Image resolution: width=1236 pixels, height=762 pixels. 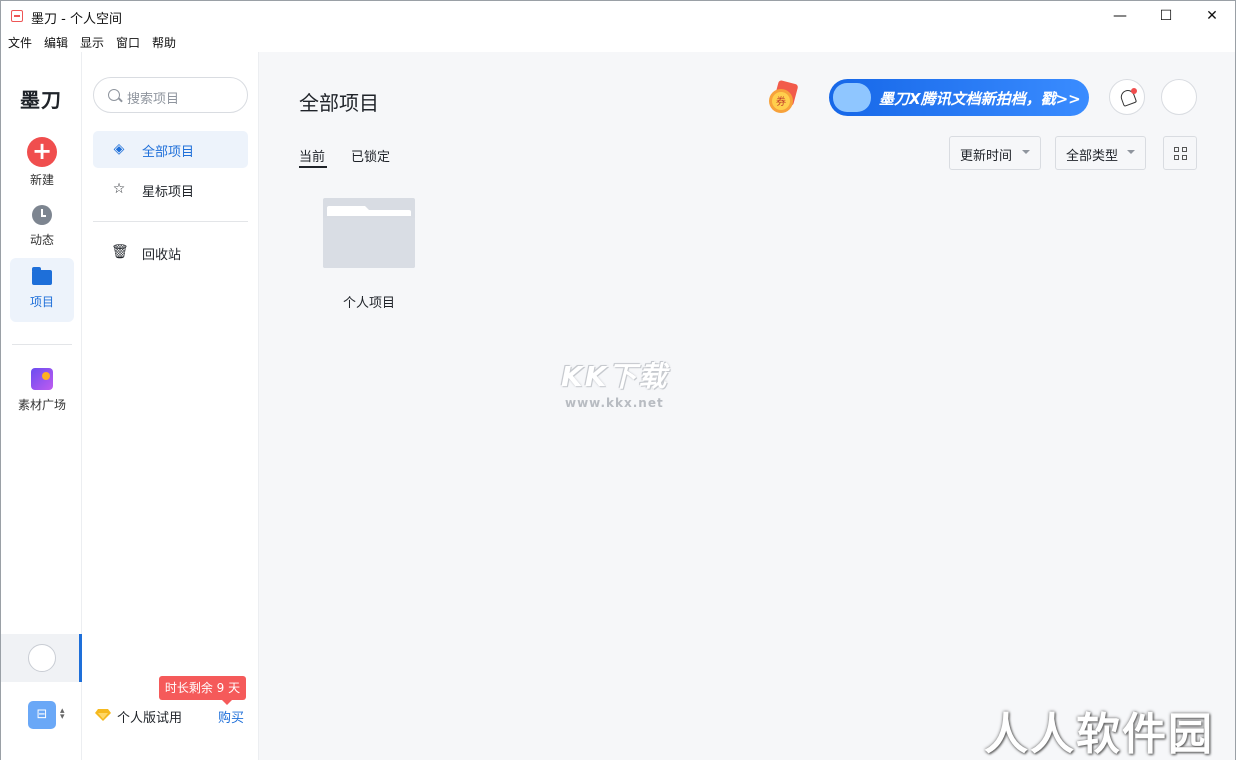 What do you see at coordinates (114, 95) in the screenshot?
I see `search-icon` at bounding box center [114, 95].